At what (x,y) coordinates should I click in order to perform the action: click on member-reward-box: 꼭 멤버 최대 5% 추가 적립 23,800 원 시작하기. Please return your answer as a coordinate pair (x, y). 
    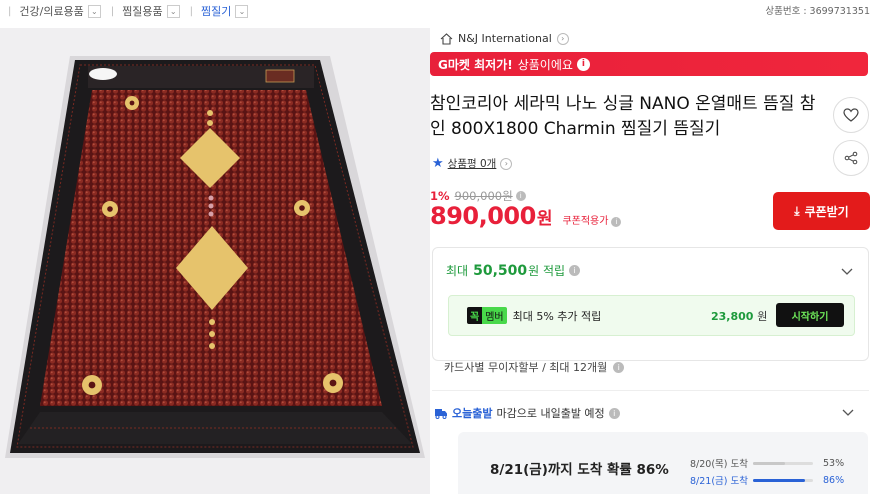
    Looking at the image, I should click on (651, 315).